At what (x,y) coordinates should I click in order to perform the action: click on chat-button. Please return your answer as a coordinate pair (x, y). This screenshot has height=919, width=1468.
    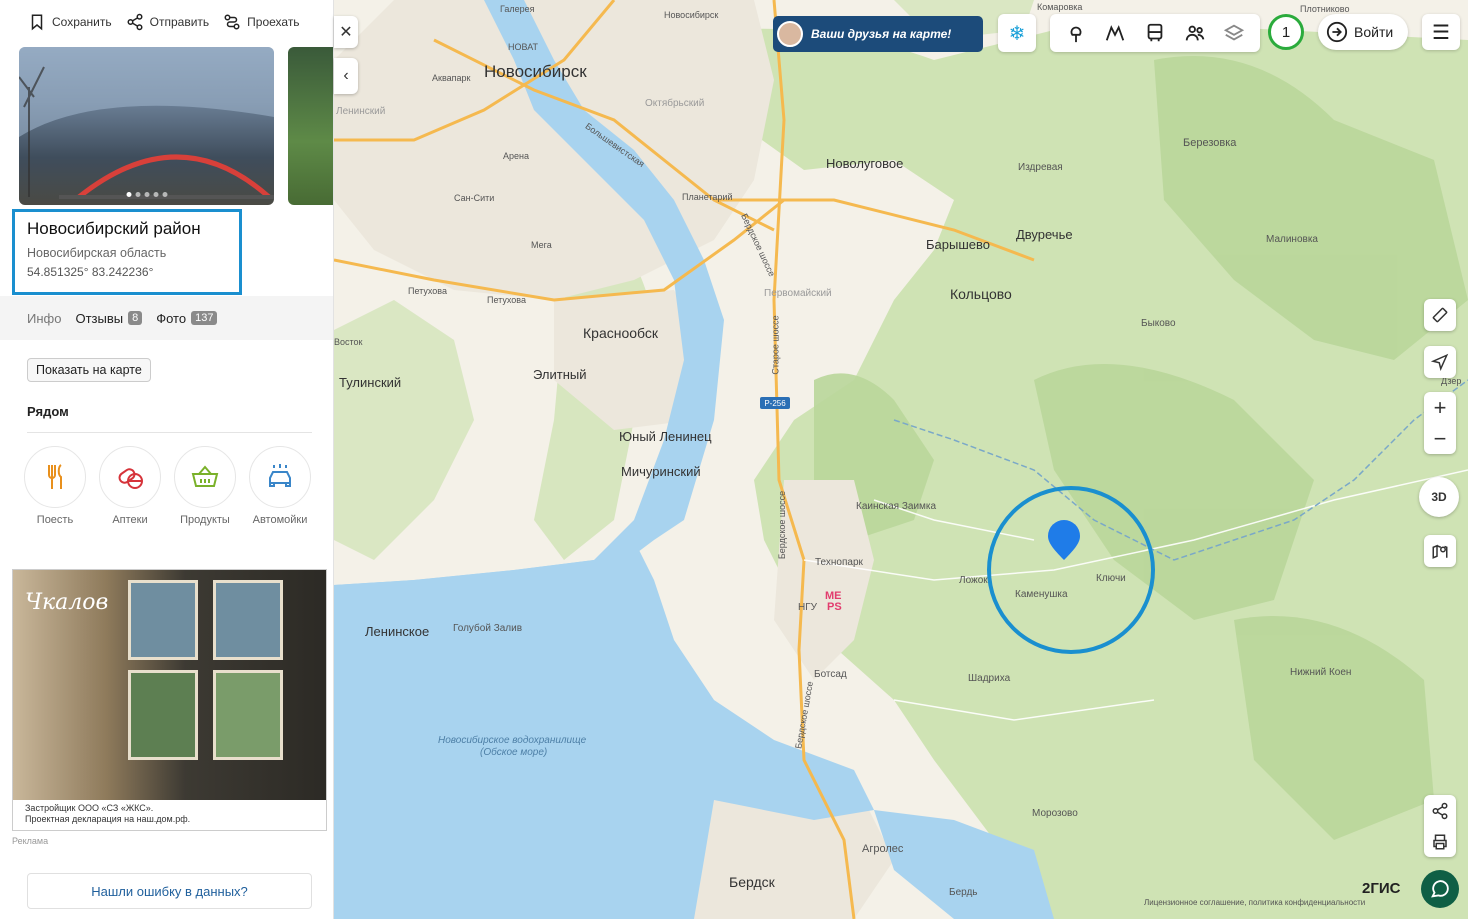
    Looking at the image, I should click on (1440, 889).